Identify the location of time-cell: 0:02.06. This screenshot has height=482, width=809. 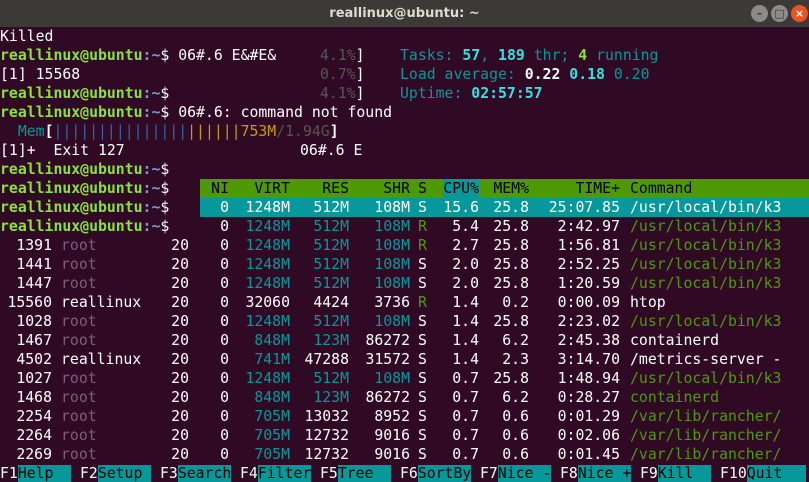
(588, 435).